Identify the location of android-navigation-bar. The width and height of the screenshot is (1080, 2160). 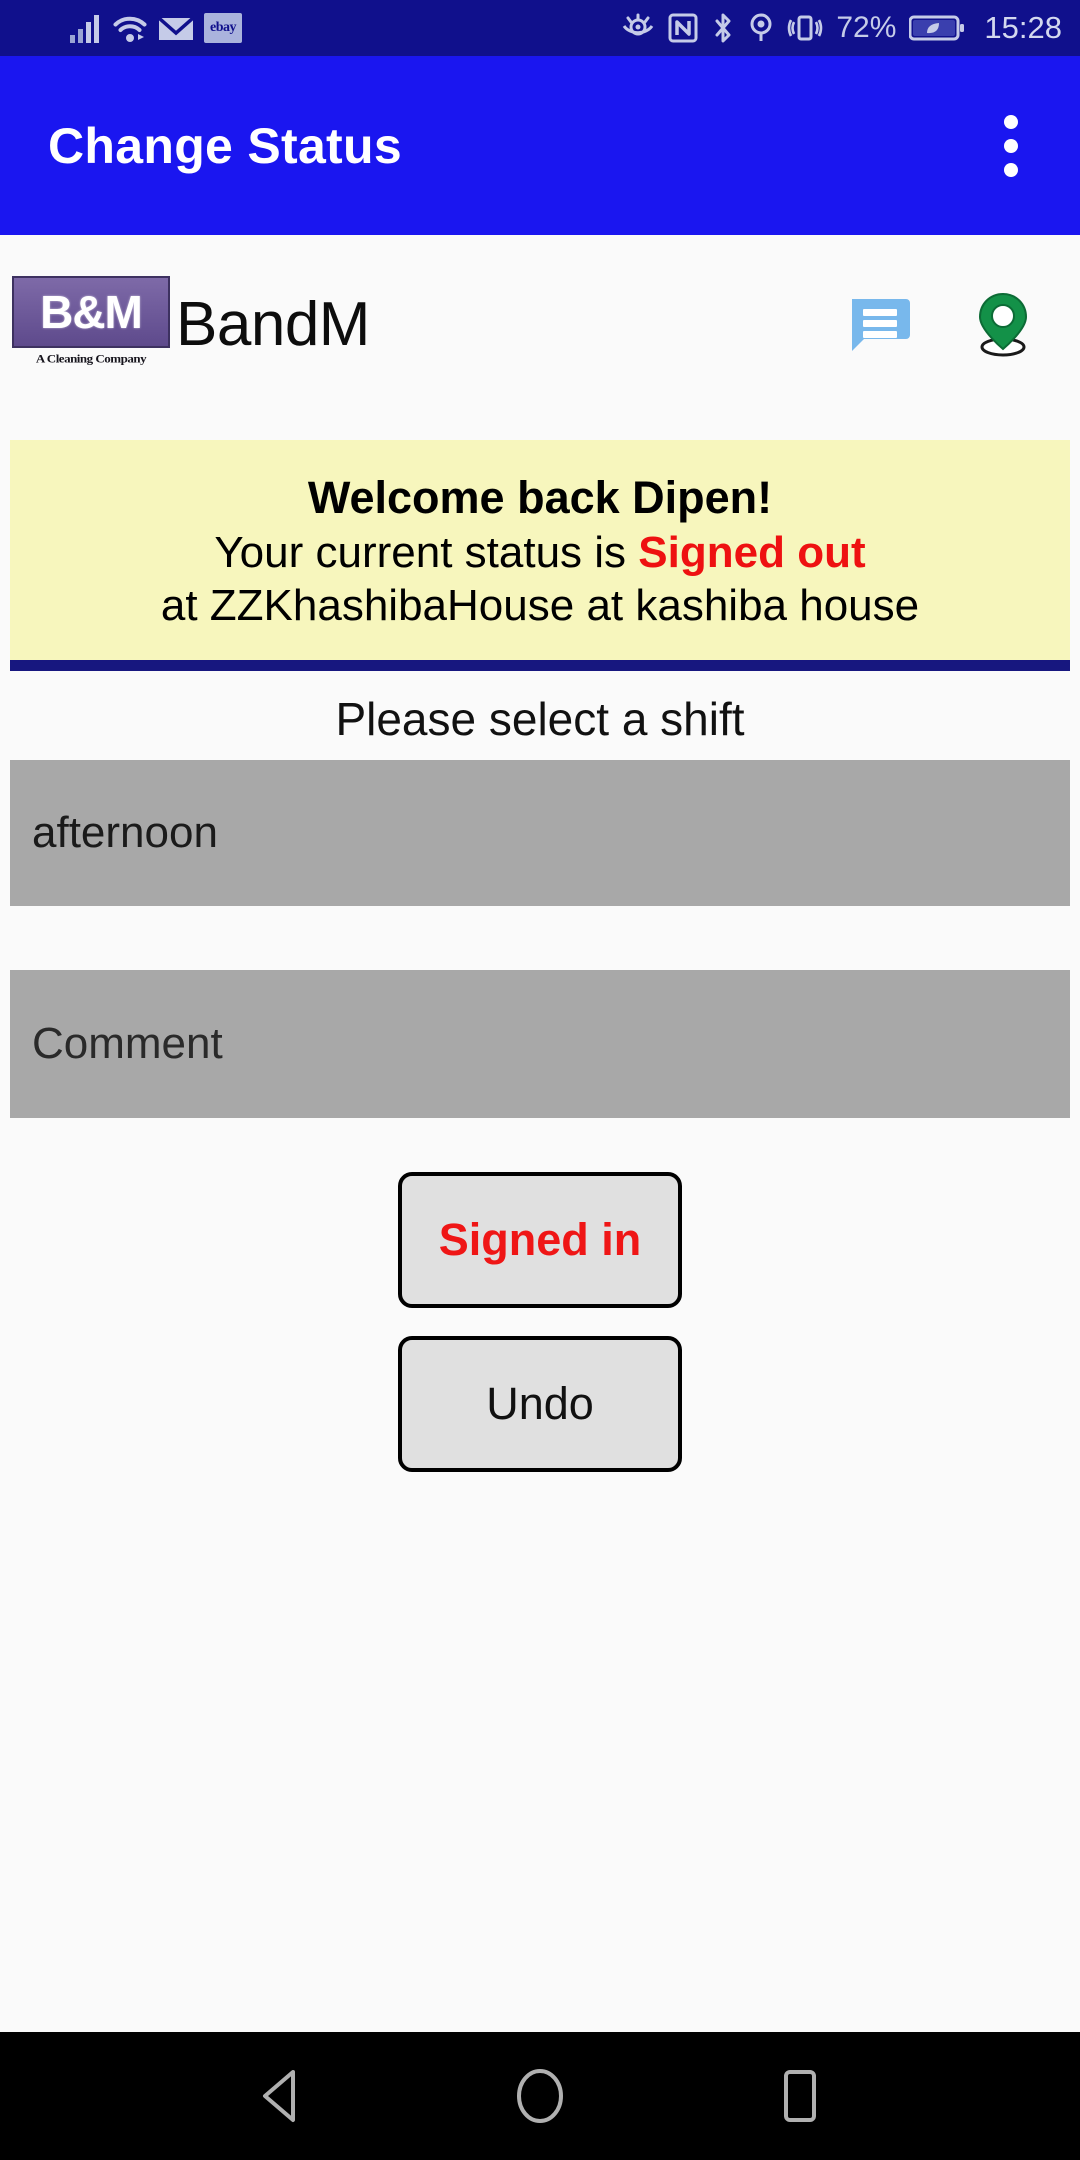
(540, 2096).